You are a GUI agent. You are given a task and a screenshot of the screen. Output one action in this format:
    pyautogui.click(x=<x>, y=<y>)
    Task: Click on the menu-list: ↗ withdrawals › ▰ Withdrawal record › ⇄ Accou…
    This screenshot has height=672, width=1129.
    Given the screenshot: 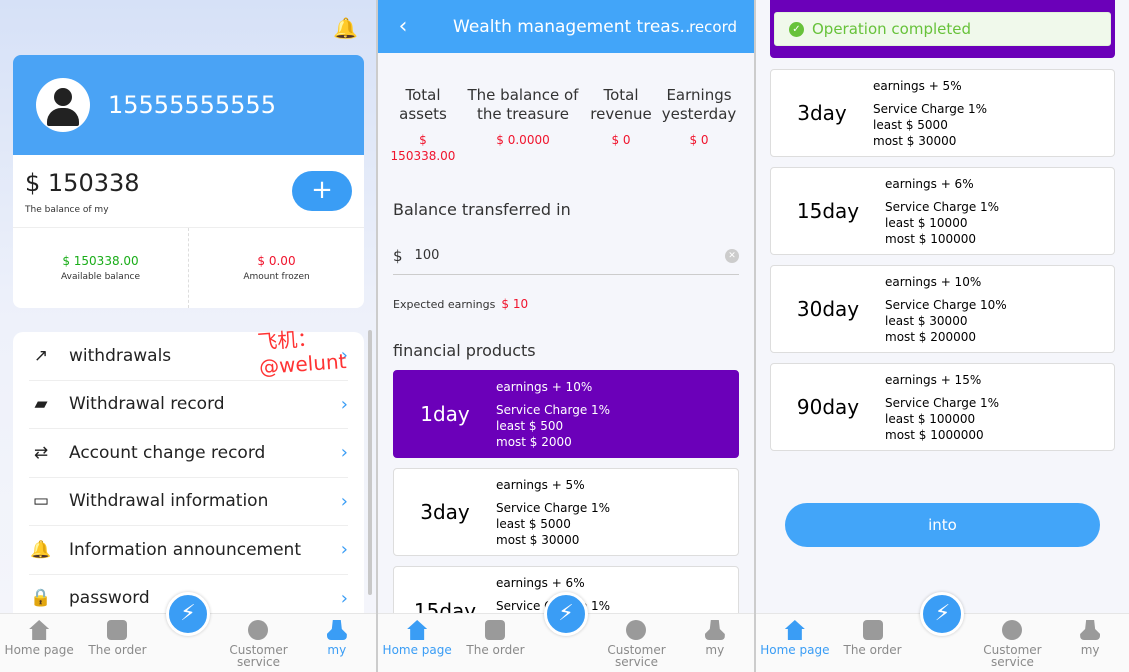 What is the action you would take?
    pyautogui.click(x=188, y=477)
    